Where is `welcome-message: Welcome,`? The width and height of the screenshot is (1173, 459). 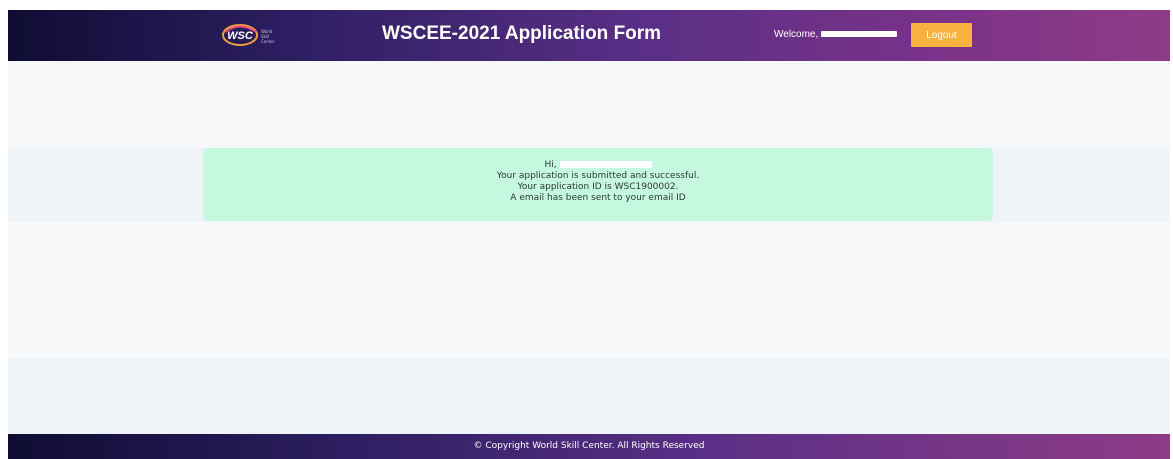 welcome-message: Welcome, is located at coordinates (836, 34).